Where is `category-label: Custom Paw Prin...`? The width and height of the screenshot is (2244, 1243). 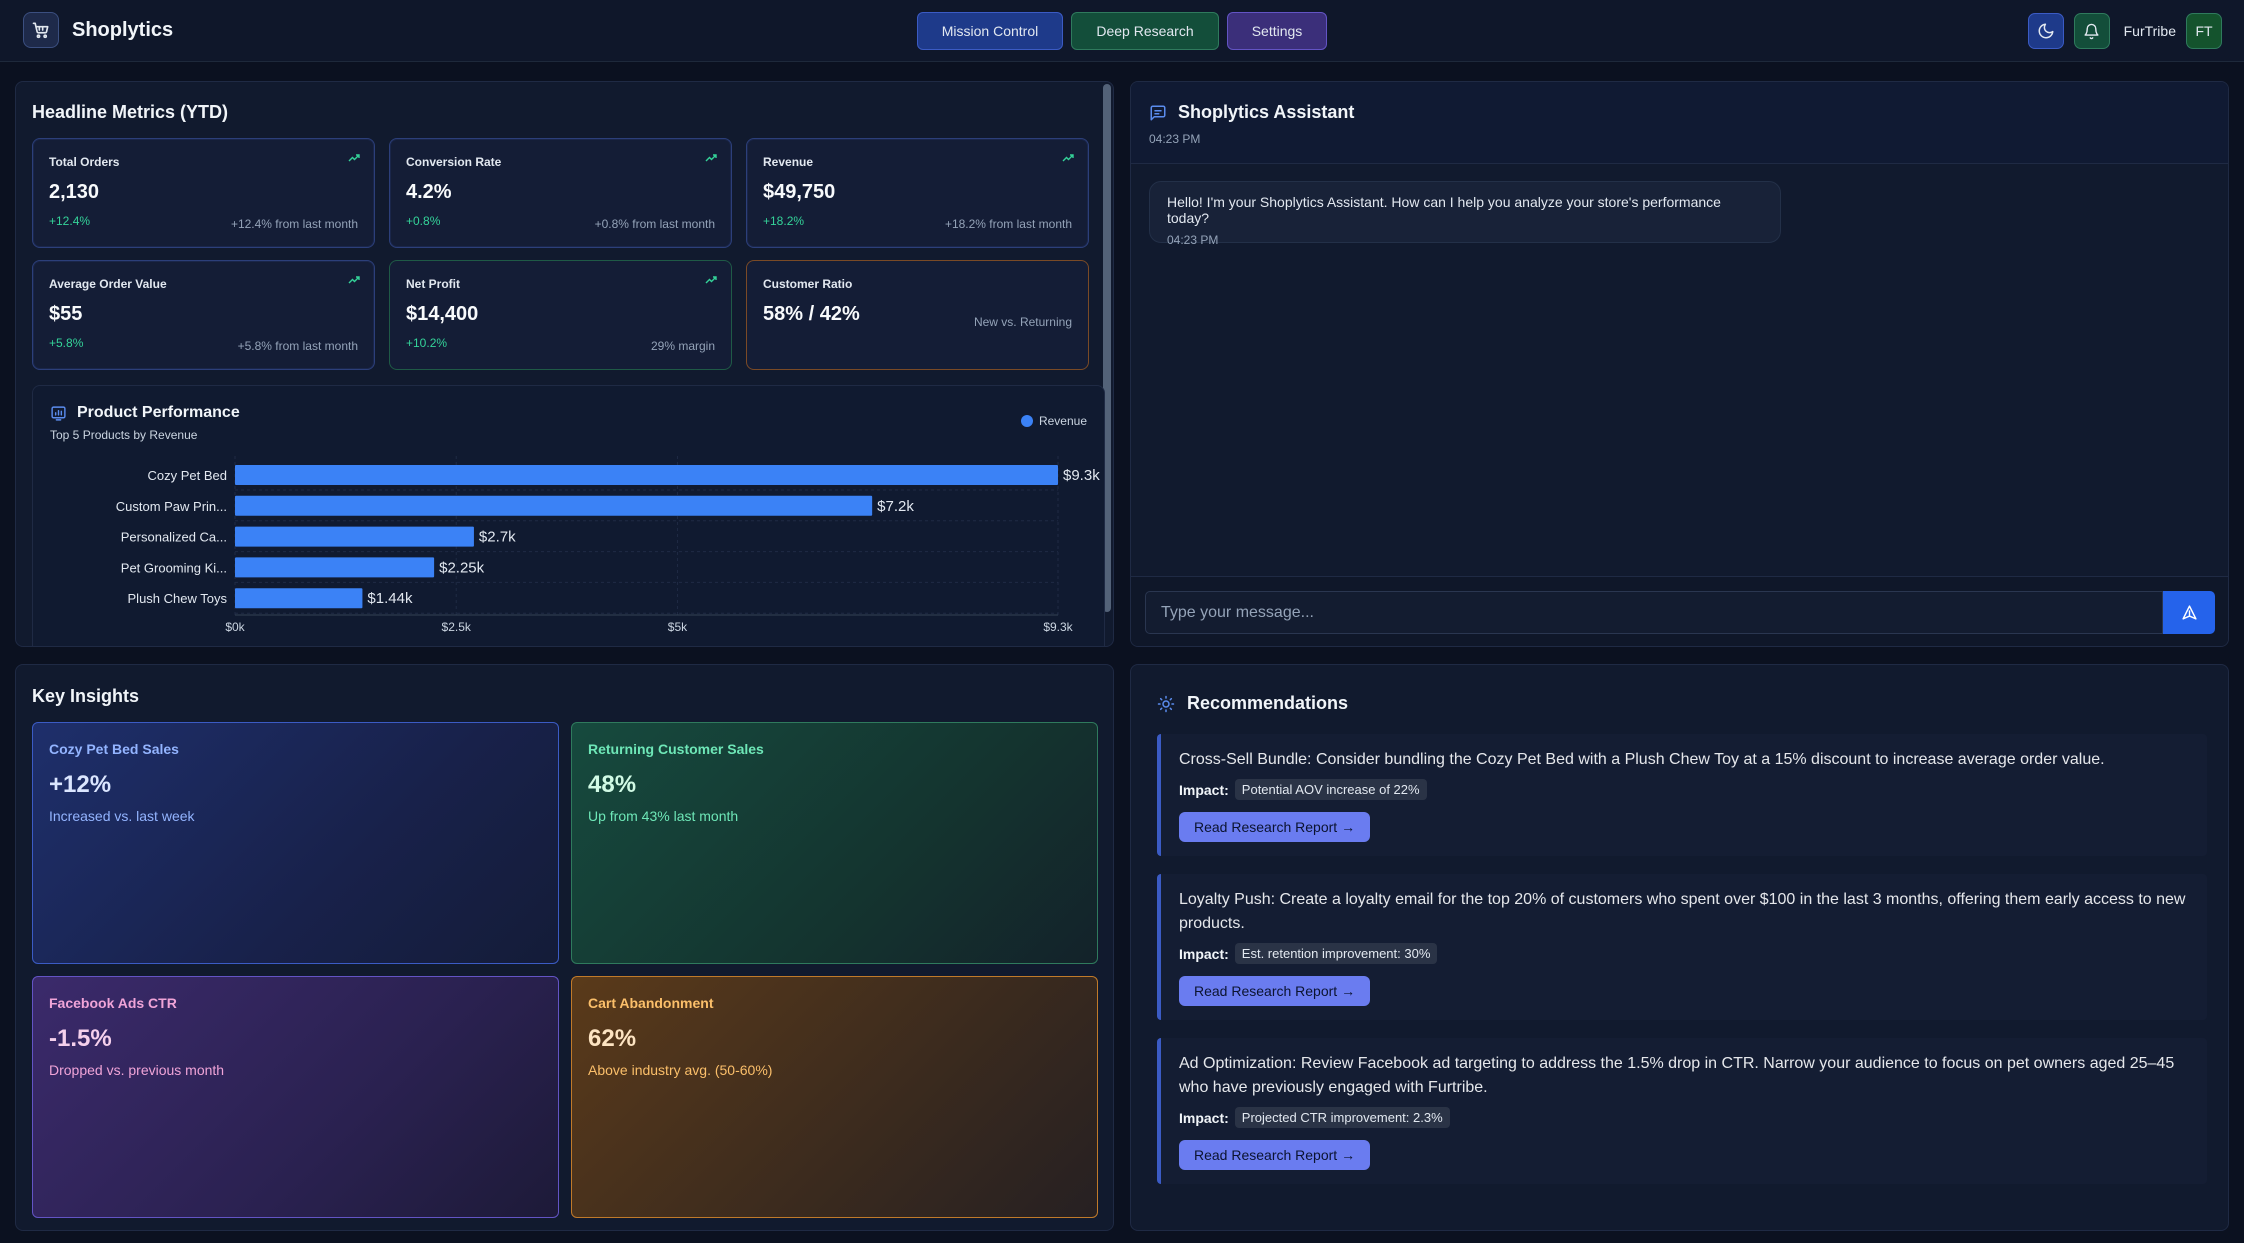 category-label: Custom Paw Prin... is located at coordinates (171, 506).